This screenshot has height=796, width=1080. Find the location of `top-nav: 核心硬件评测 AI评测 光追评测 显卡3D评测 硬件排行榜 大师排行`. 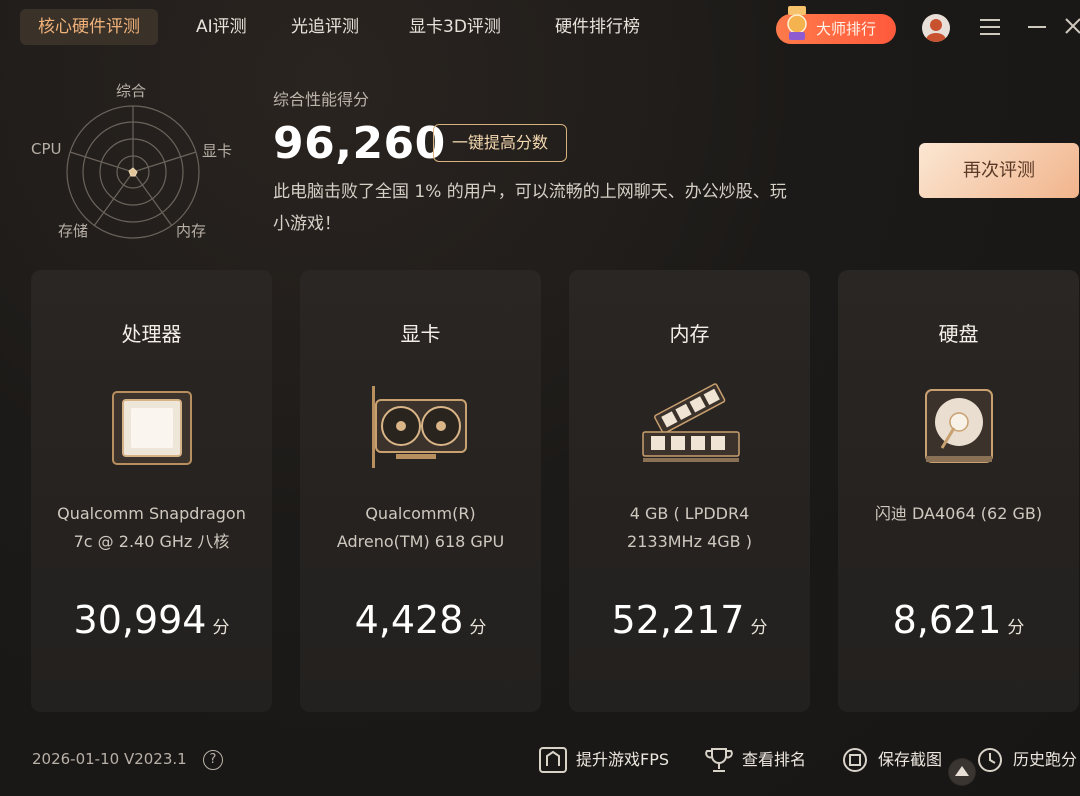

top-nav: 核心硬件评测 AI评测 光追评测 显卡3D评测 硬件排行榜 大师排行 is located at coordinates (540, 27).